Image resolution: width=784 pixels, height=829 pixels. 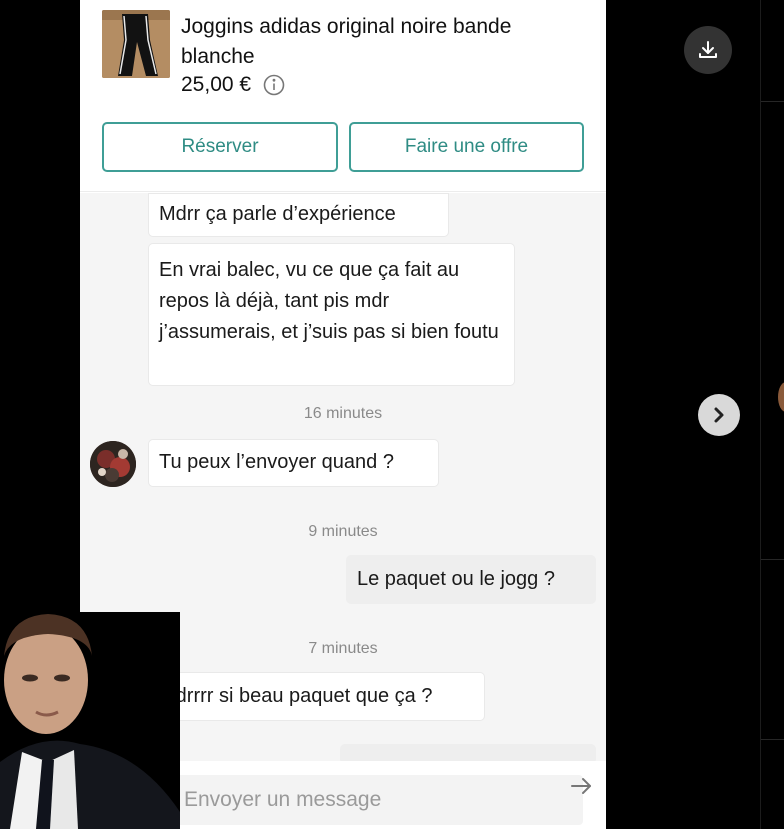 I want to click on message-timestamp: 16 minutes, so click(x=343, y=413).